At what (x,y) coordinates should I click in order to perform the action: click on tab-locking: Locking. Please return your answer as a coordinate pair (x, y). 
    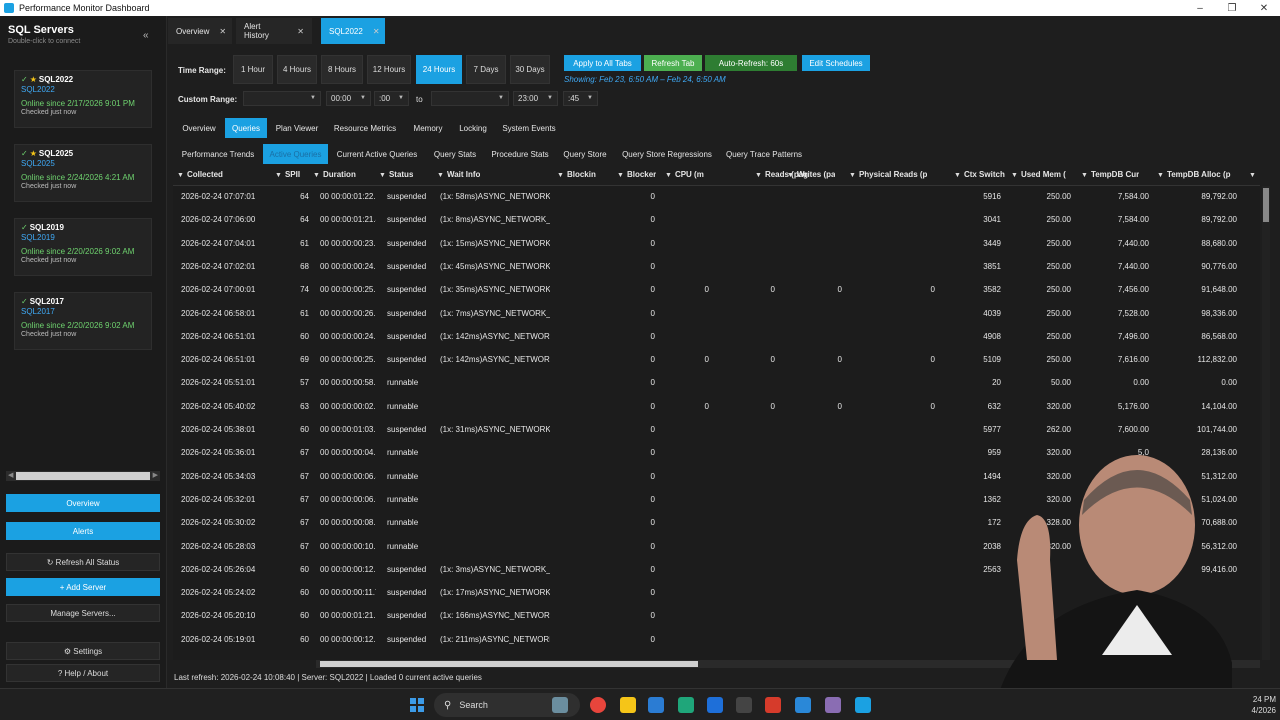
    Looking at the image, I should click on (473, 128).